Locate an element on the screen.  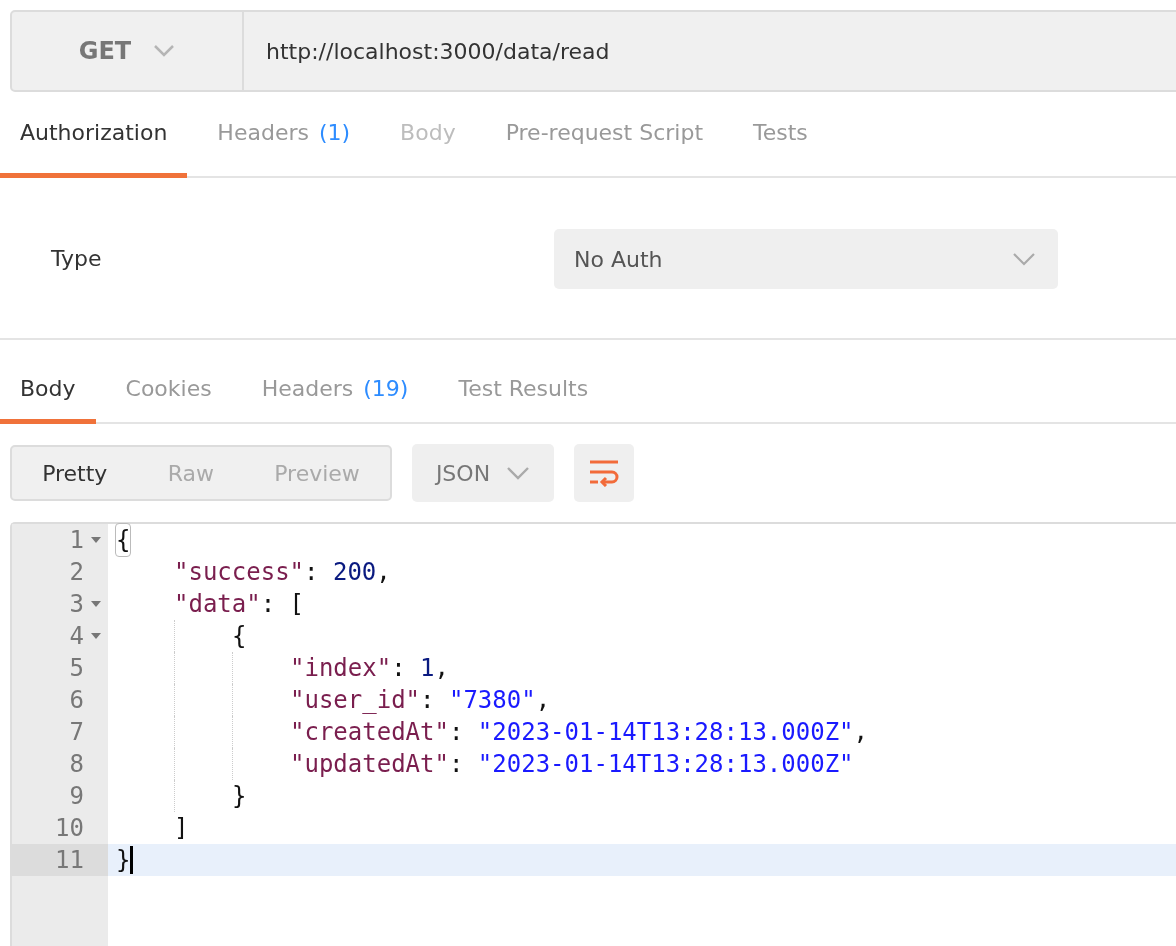
code-token: "updatedAt" is located at coordinates (369, 764).